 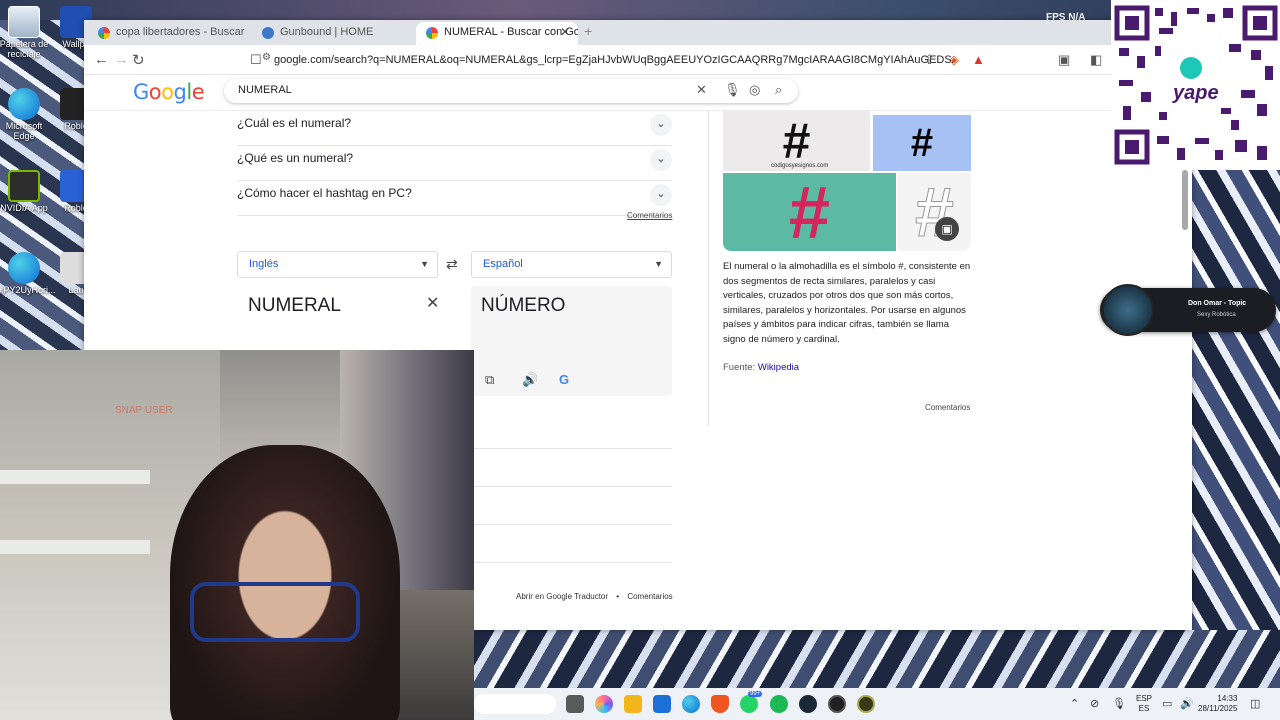 I want to click on google-logo: Google, so click(x=169, y=92).